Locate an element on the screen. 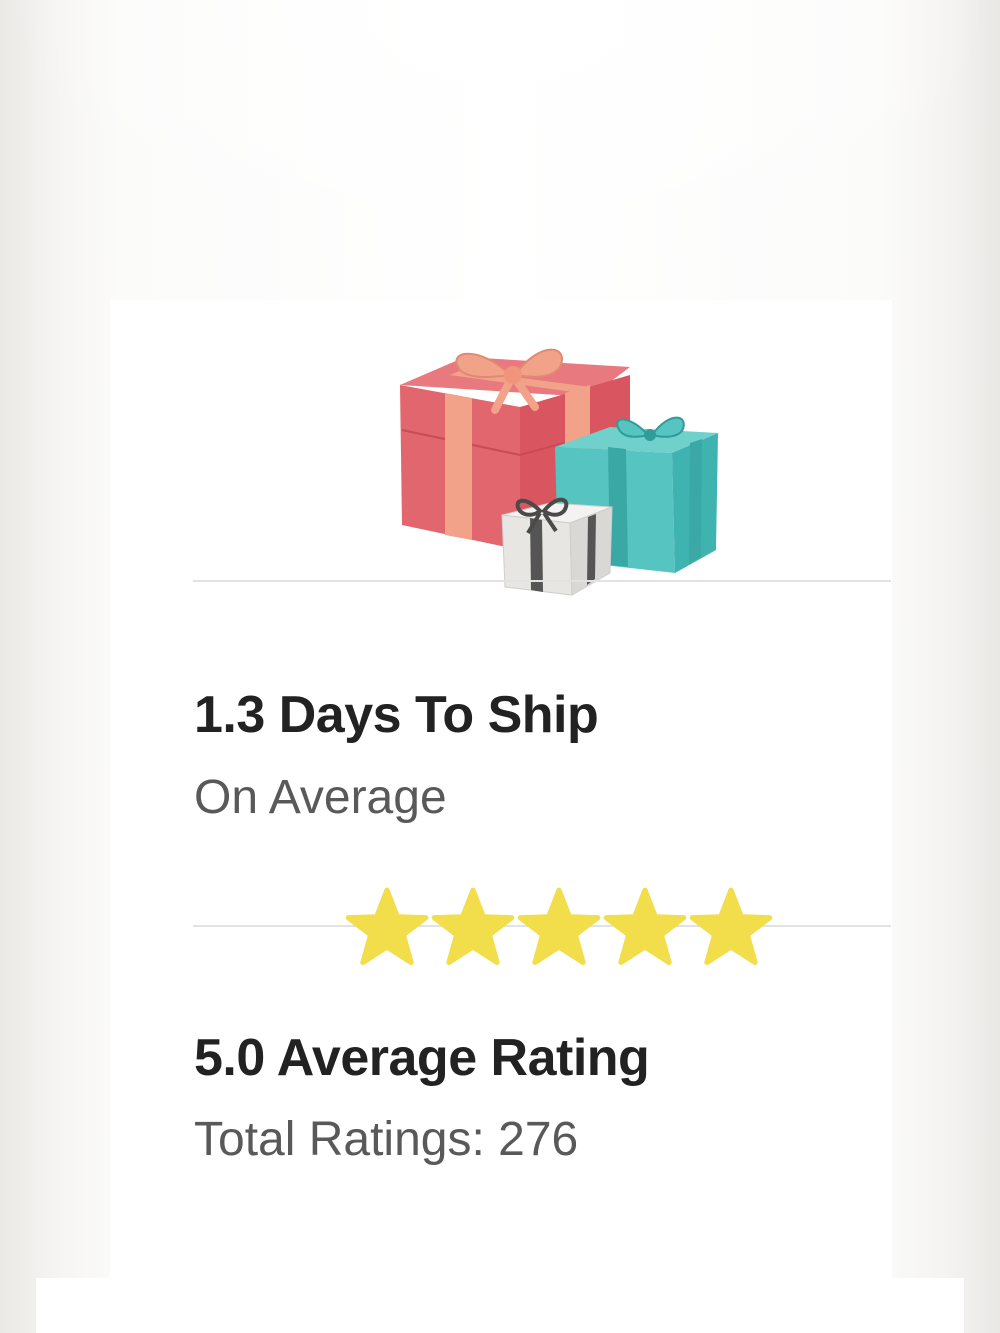  divider-top is located at coordinates (542, 581).